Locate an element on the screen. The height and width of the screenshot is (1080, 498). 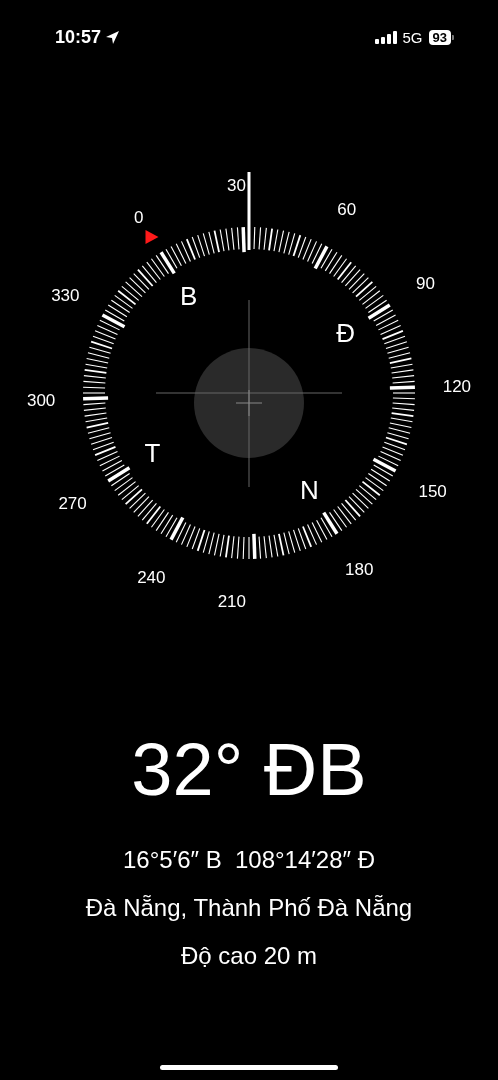
degree-label: 270 is located at coordinates (72, 504).